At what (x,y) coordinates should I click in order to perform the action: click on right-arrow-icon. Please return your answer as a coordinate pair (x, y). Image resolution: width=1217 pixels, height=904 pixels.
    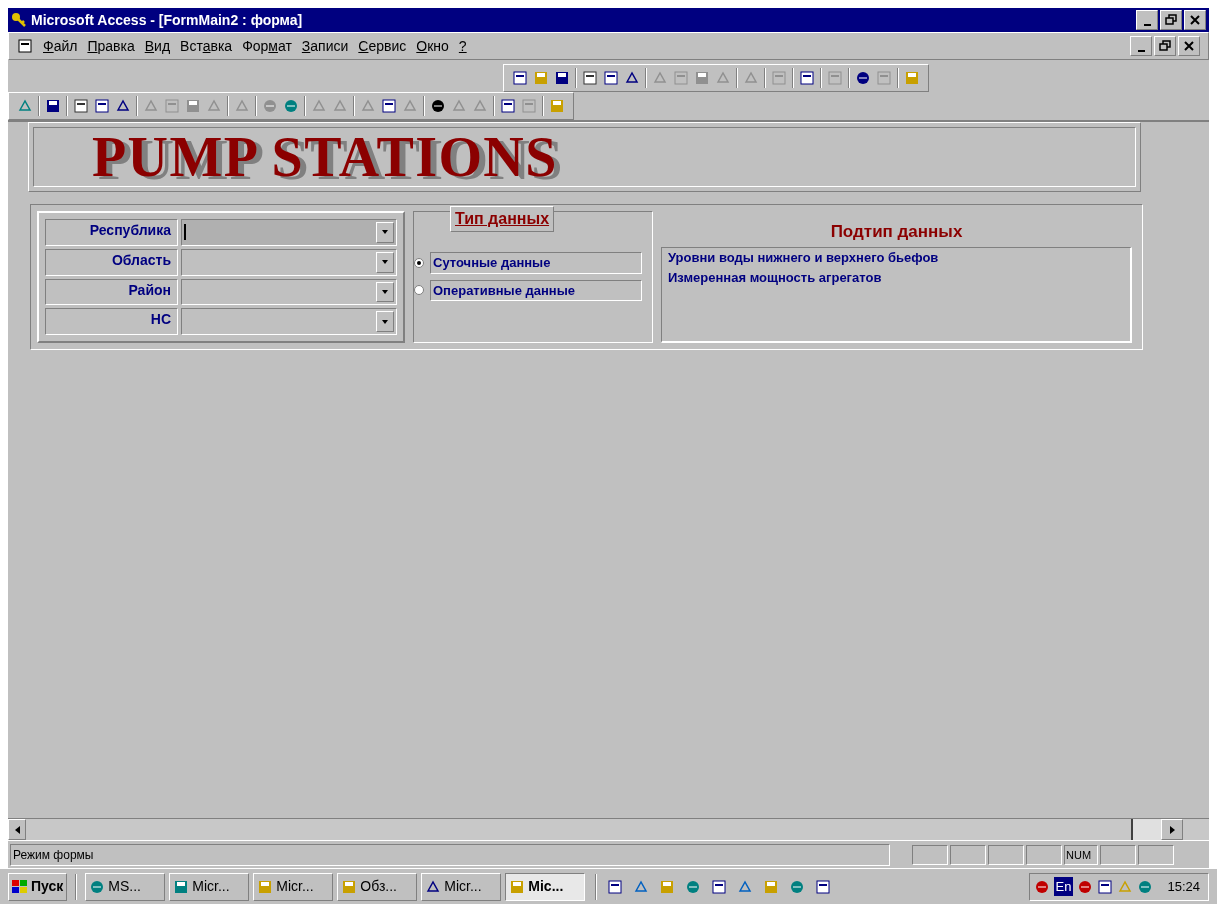
    Looking at the image, I should click on (1172, 829).